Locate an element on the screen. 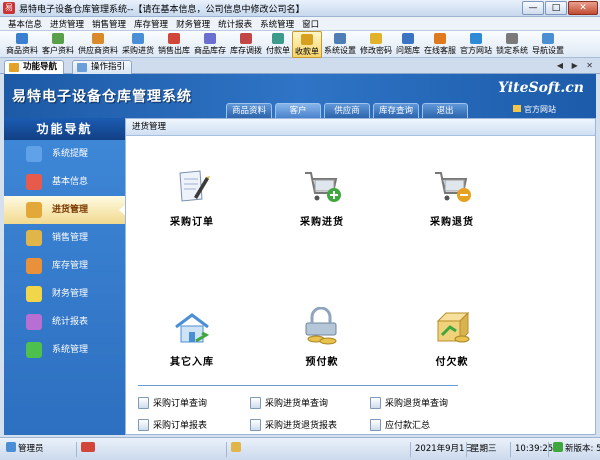  status-time: 10:39:25 is located at coordinates (531, 449).